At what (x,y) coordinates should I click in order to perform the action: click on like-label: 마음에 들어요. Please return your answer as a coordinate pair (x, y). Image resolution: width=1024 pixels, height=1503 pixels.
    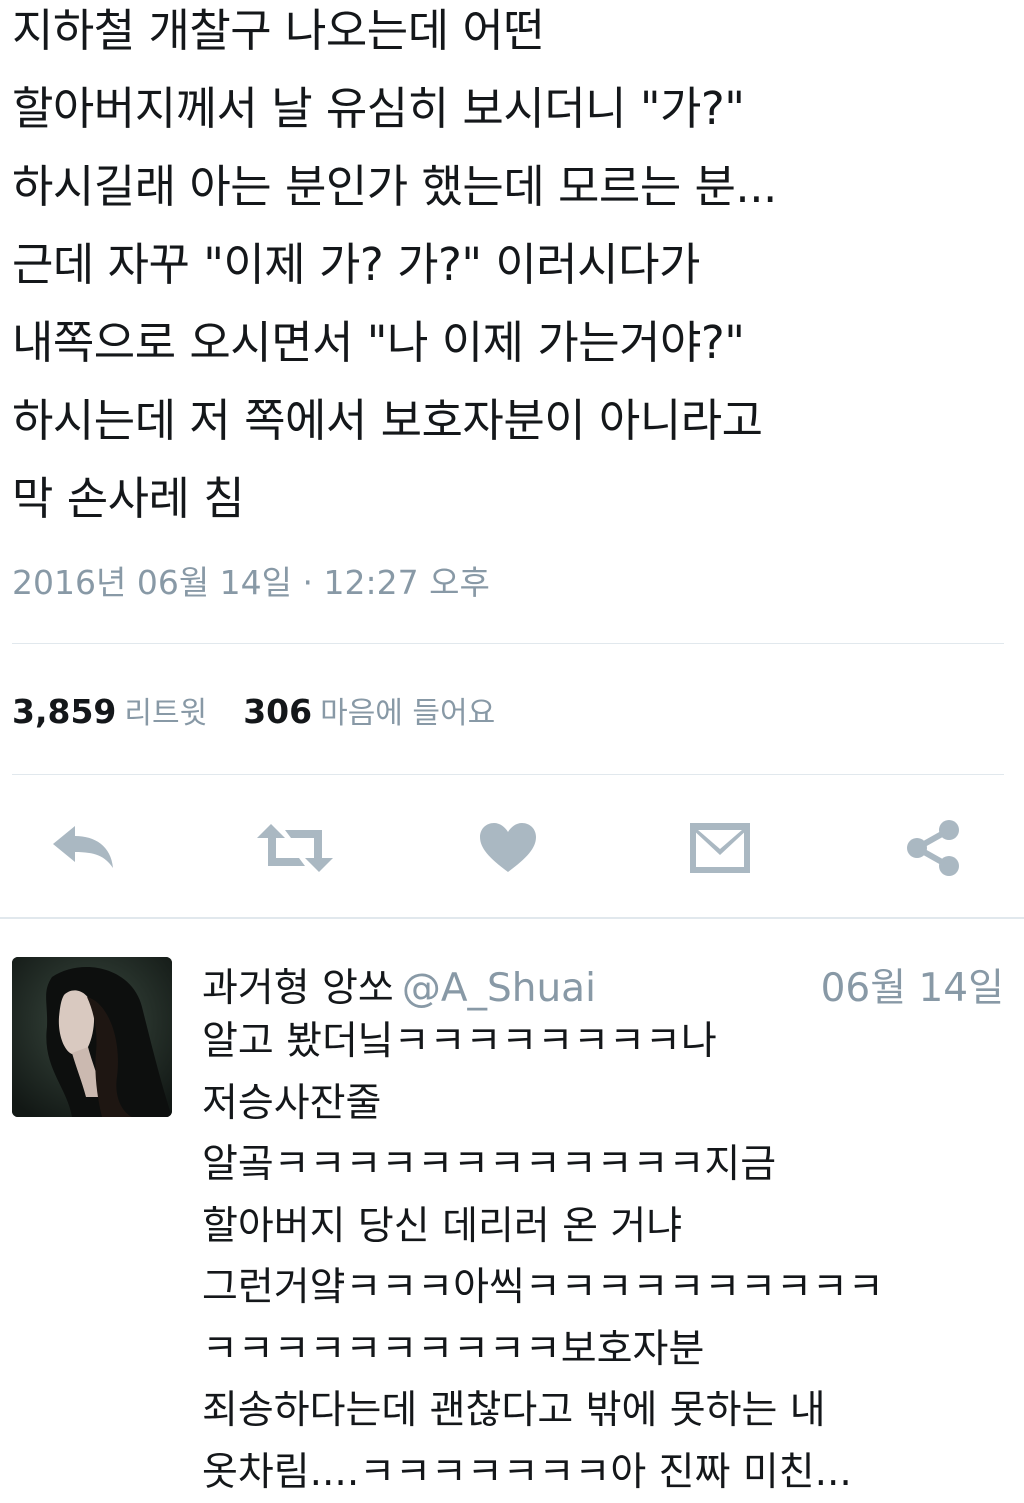
    Looking at the image, I should click on (407, 713).